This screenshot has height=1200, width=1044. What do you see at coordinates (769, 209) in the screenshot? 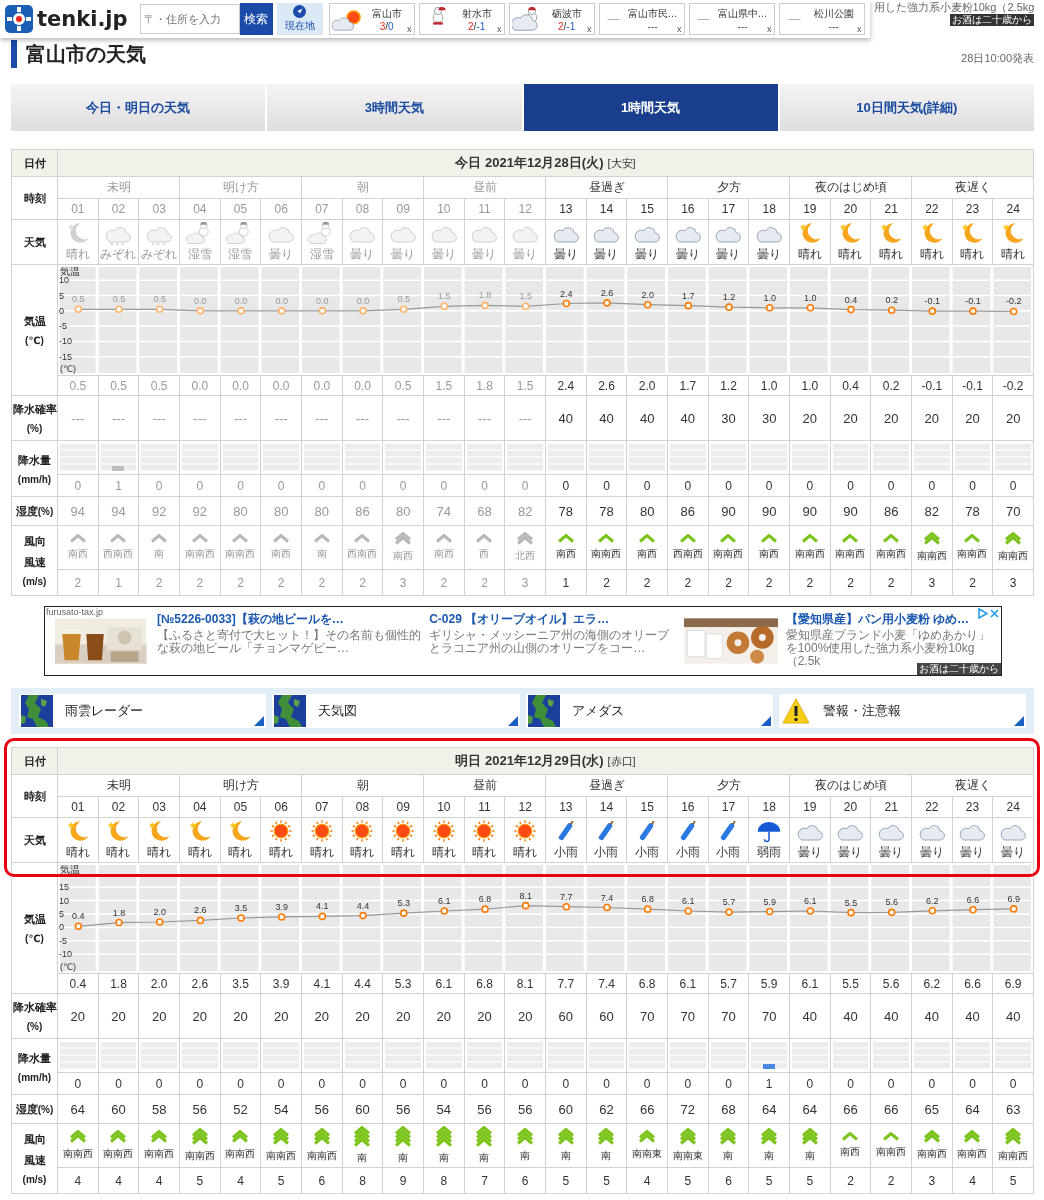
I see `hour-label: 18` at bounding box center [769, 209].